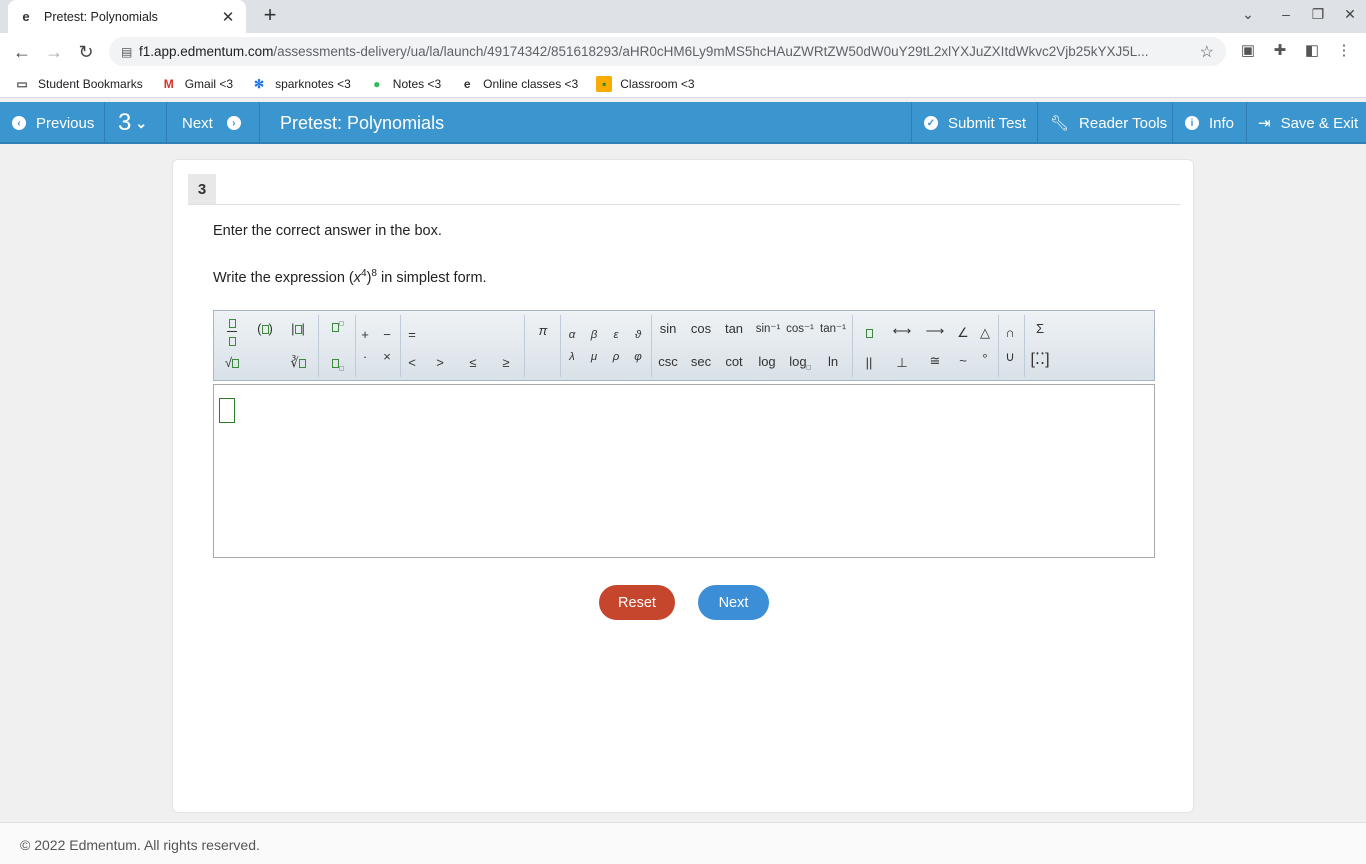 This screenshot has width=1366, height=864. Describe the element at coordinates (734, 328) in the screenshot. I see `tan-icon: tan` at that location.